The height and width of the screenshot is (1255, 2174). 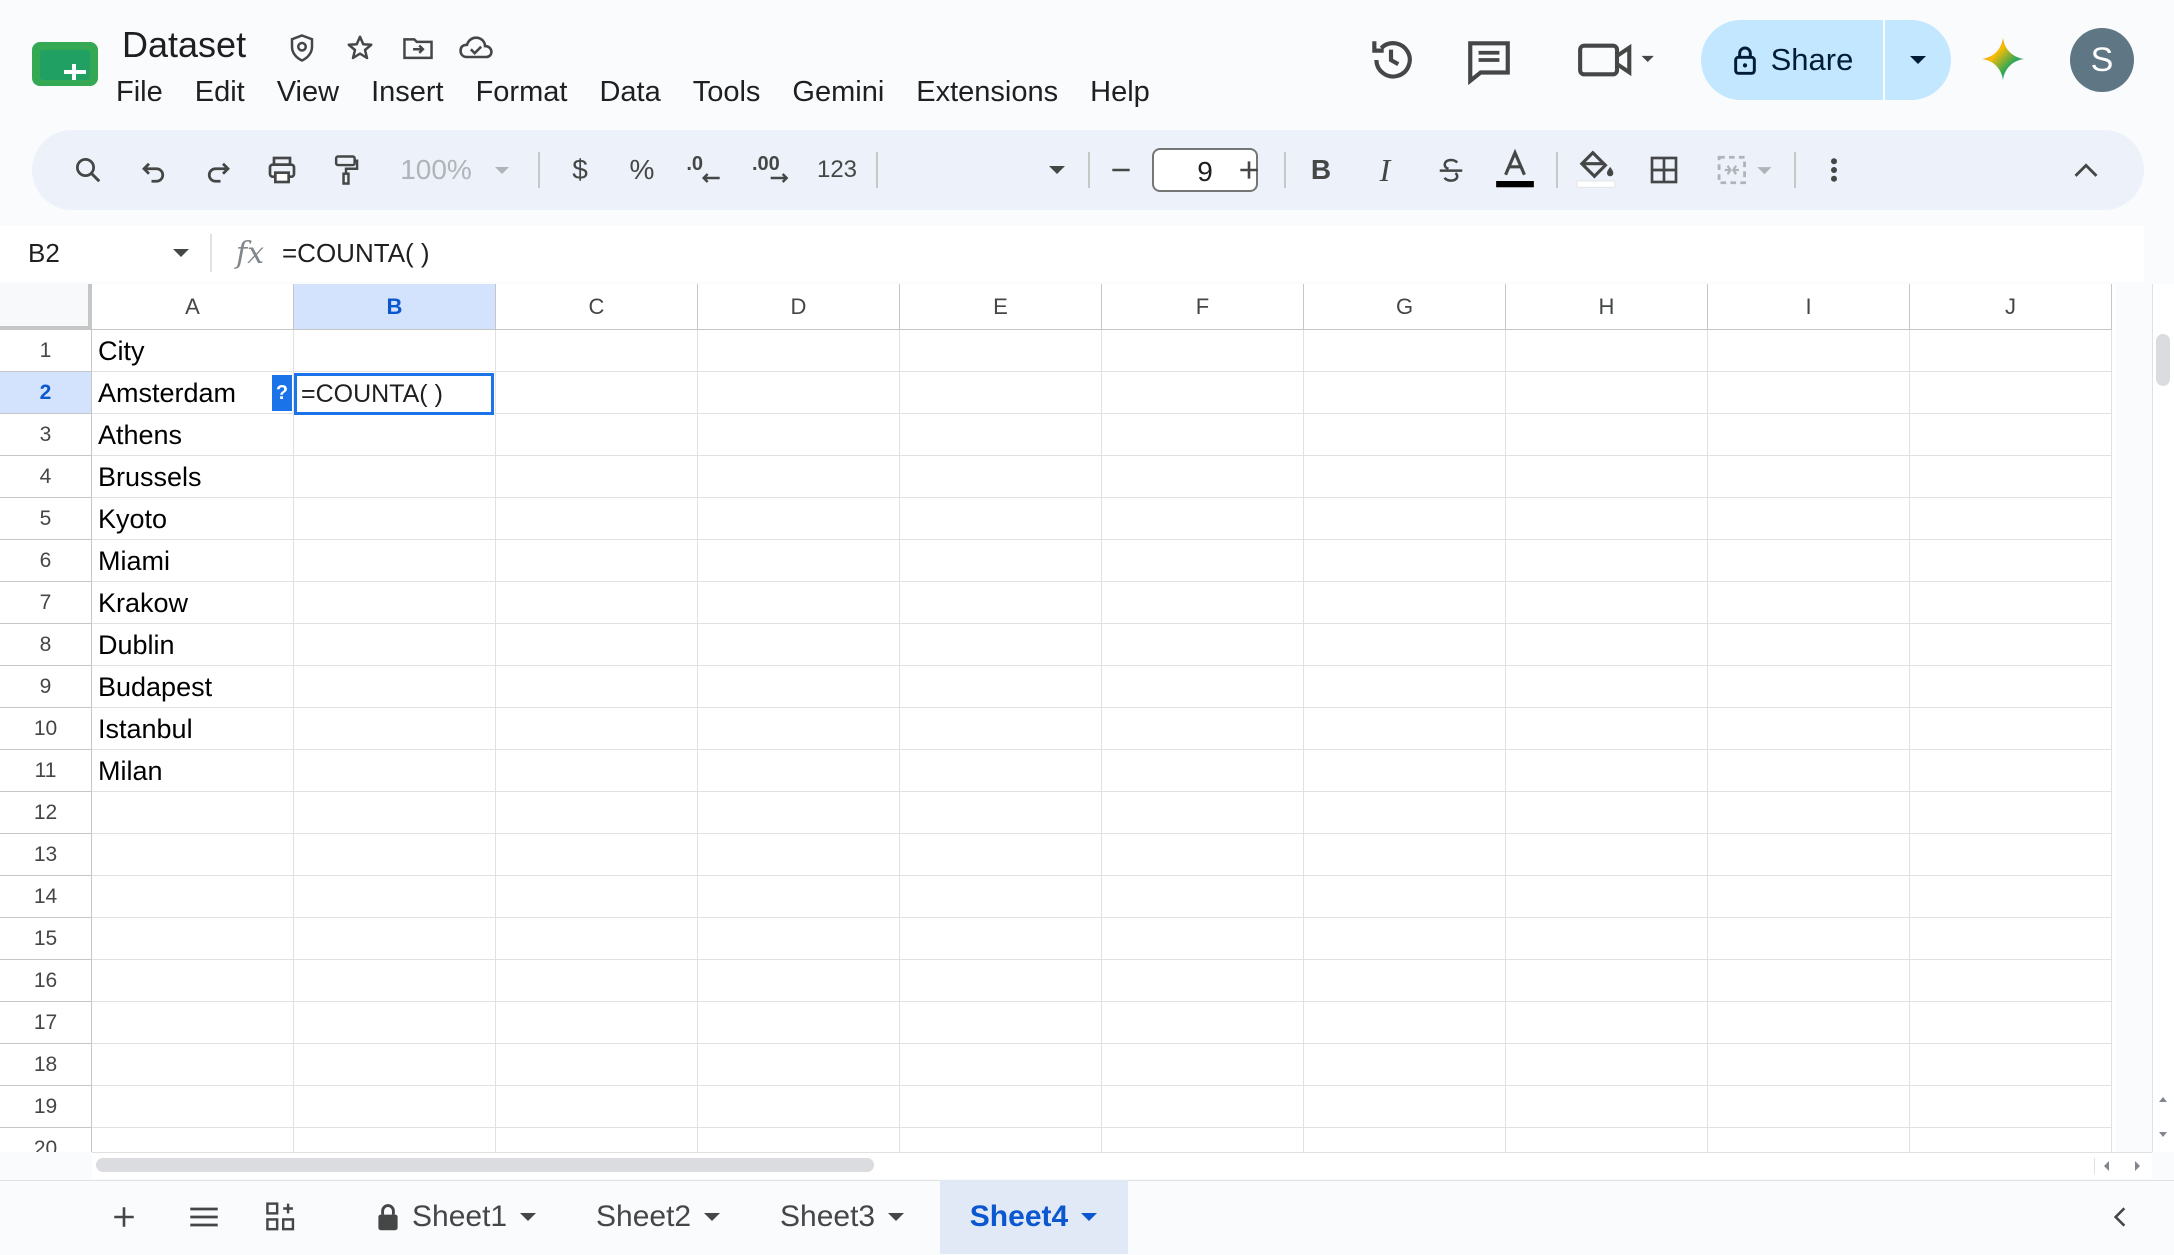 What do you see at coordinates (838, 92) in the screenshot?
I see `menu-gemini: Gemini` at bounding box center [838, 92].